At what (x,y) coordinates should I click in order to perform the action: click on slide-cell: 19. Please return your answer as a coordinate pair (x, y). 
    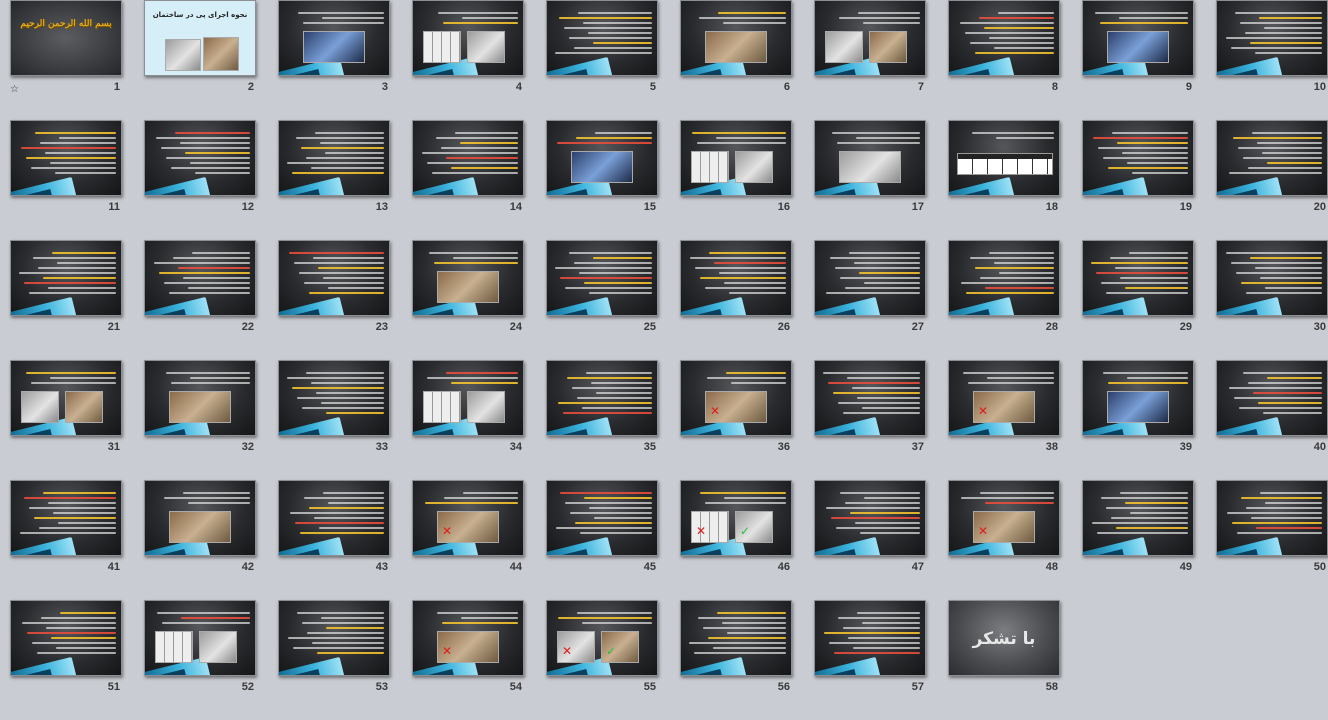
    Looking at the image, I should click on (1141, 180).